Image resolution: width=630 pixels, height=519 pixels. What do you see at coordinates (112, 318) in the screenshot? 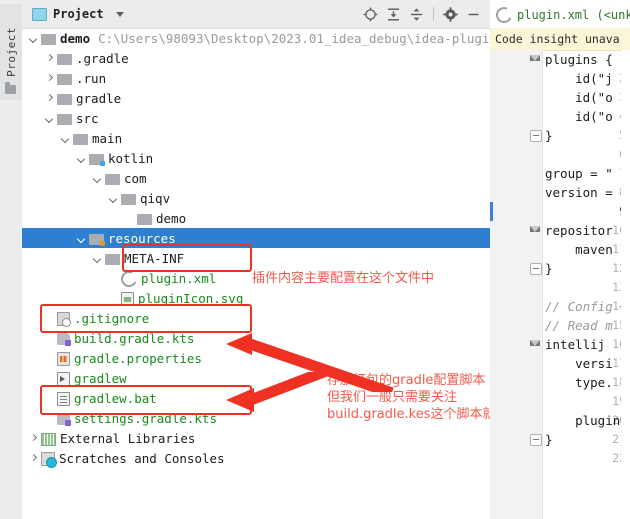
I see `tree-row-label: .gitignore` at bounding box center [112, 318].